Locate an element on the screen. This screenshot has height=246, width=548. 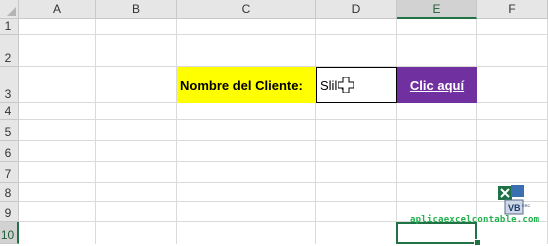
row-header-1: 1 is located at coordinates (9, 27).